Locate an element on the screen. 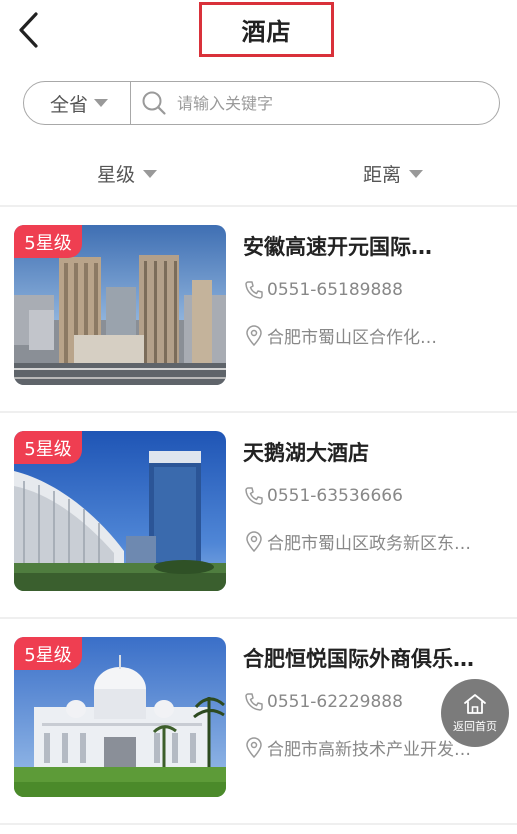  phone-text: 0551-63536666 is located at coordinates (335, 496).